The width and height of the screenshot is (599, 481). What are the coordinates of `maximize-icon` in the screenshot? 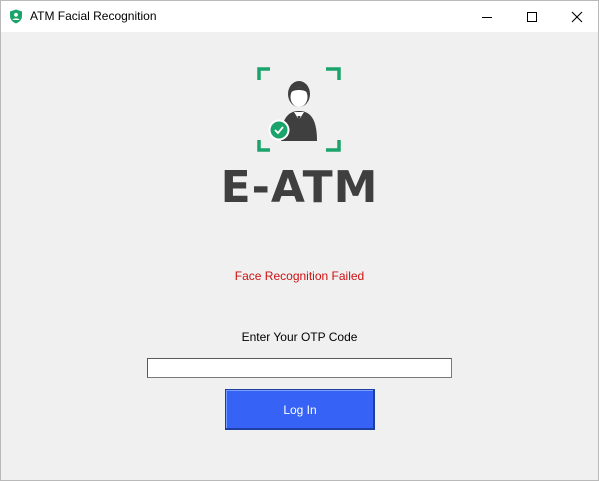 It's located at (532, 16).